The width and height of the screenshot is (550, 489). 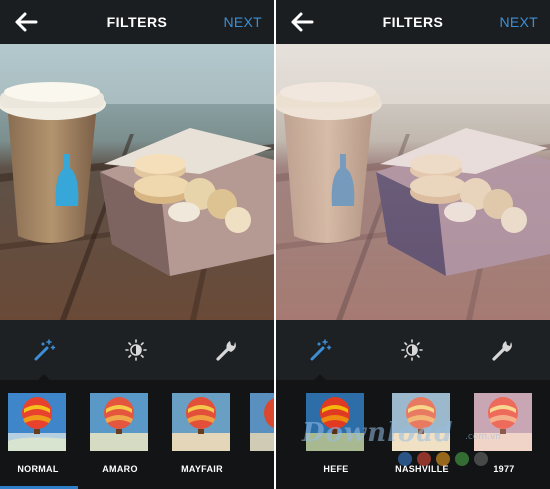 I want to click on filter-label: 1977, so click(x=504, y=469).